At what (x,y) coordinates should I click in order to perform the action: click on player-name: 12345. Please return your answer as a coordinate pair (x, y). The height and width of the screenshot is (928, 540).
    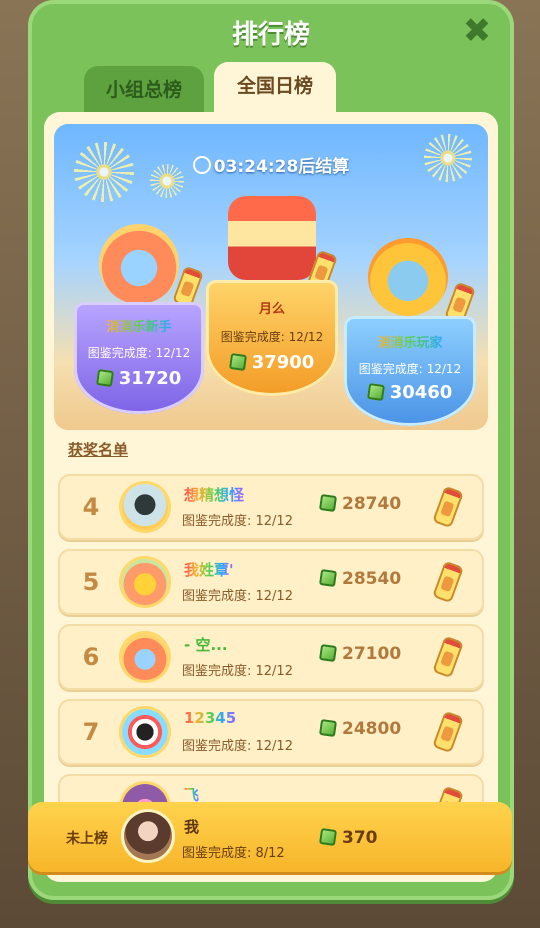
    Looking at the image, I should click on (210, 718).